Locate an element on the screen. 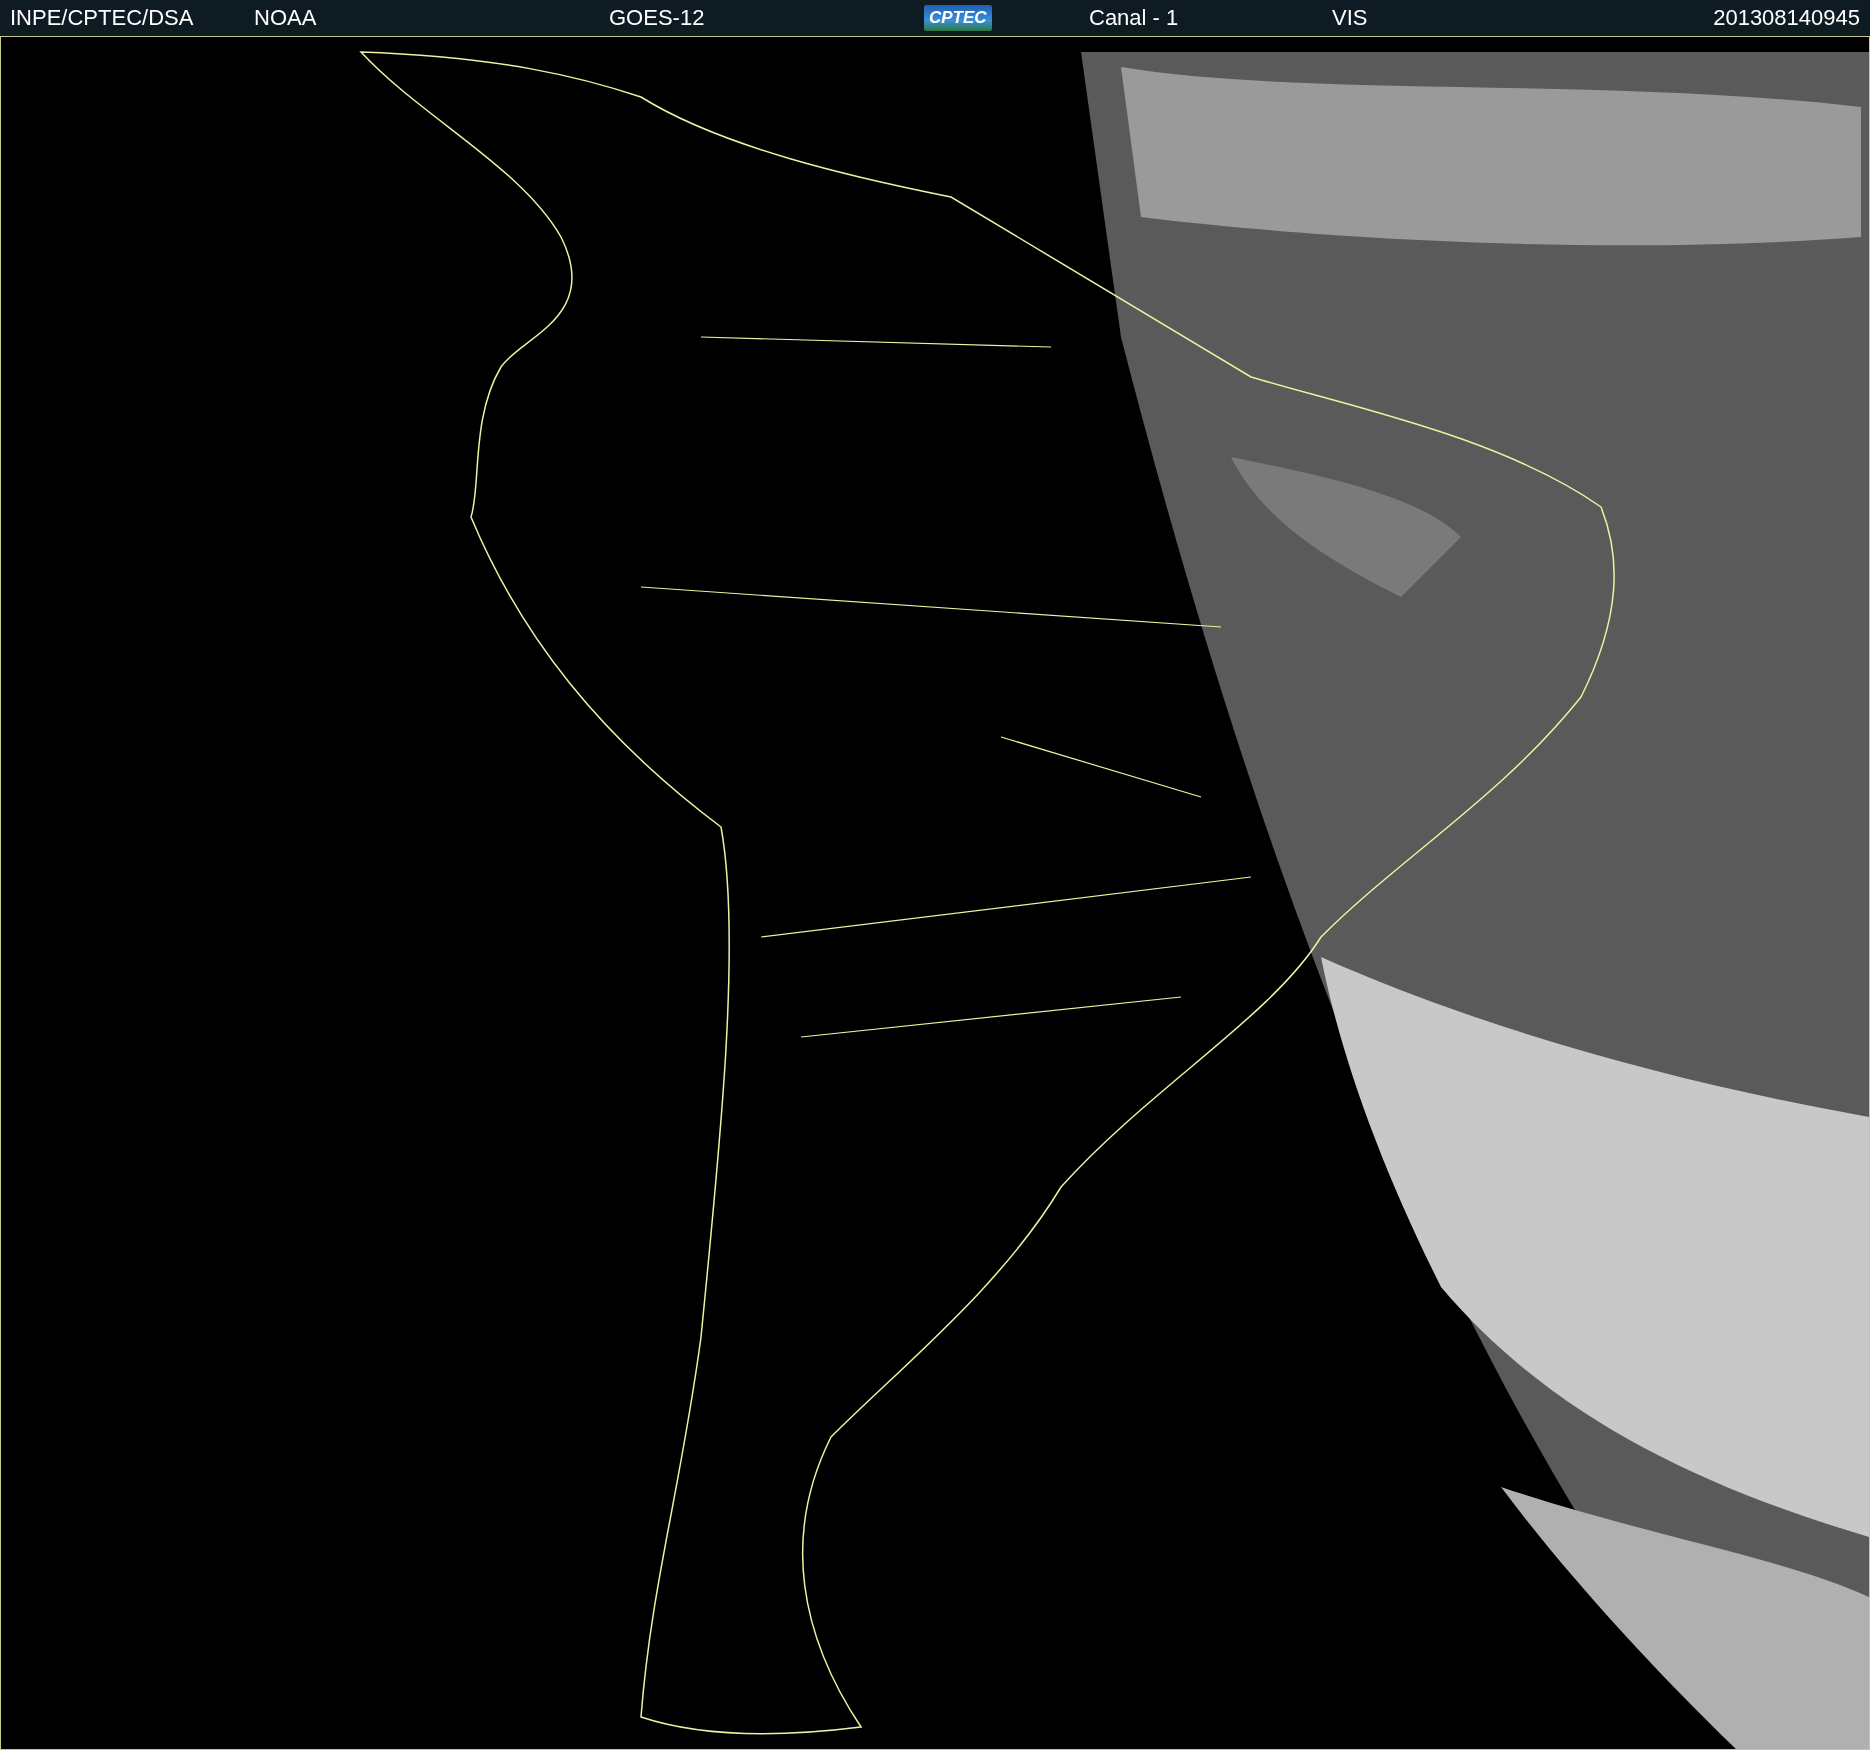 The height and width of the screenshot is (1750, 1870). header-label: Canal - 1 is located at coordinates (1134, 18).